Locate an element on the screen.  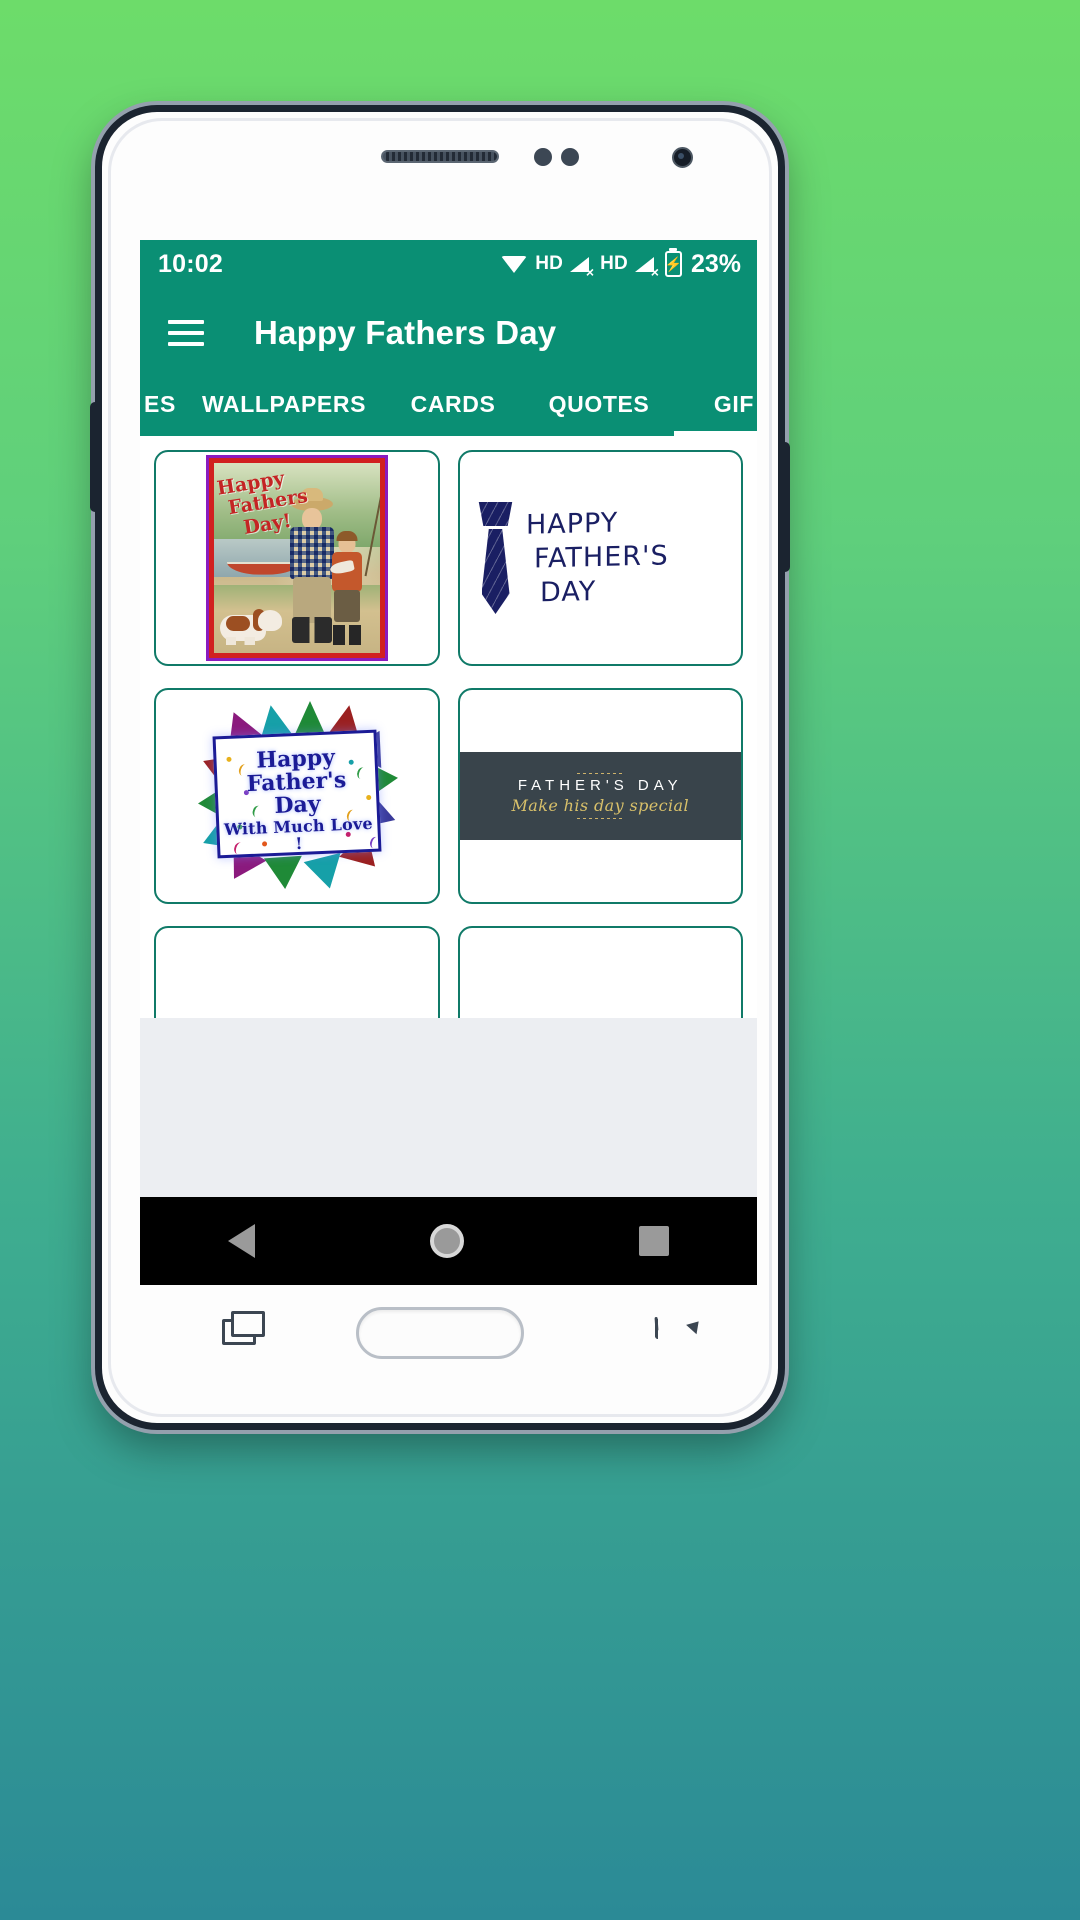
starburst-plaque: Happy Father's Day With Much Love ! is located at coordinates (297, 794).